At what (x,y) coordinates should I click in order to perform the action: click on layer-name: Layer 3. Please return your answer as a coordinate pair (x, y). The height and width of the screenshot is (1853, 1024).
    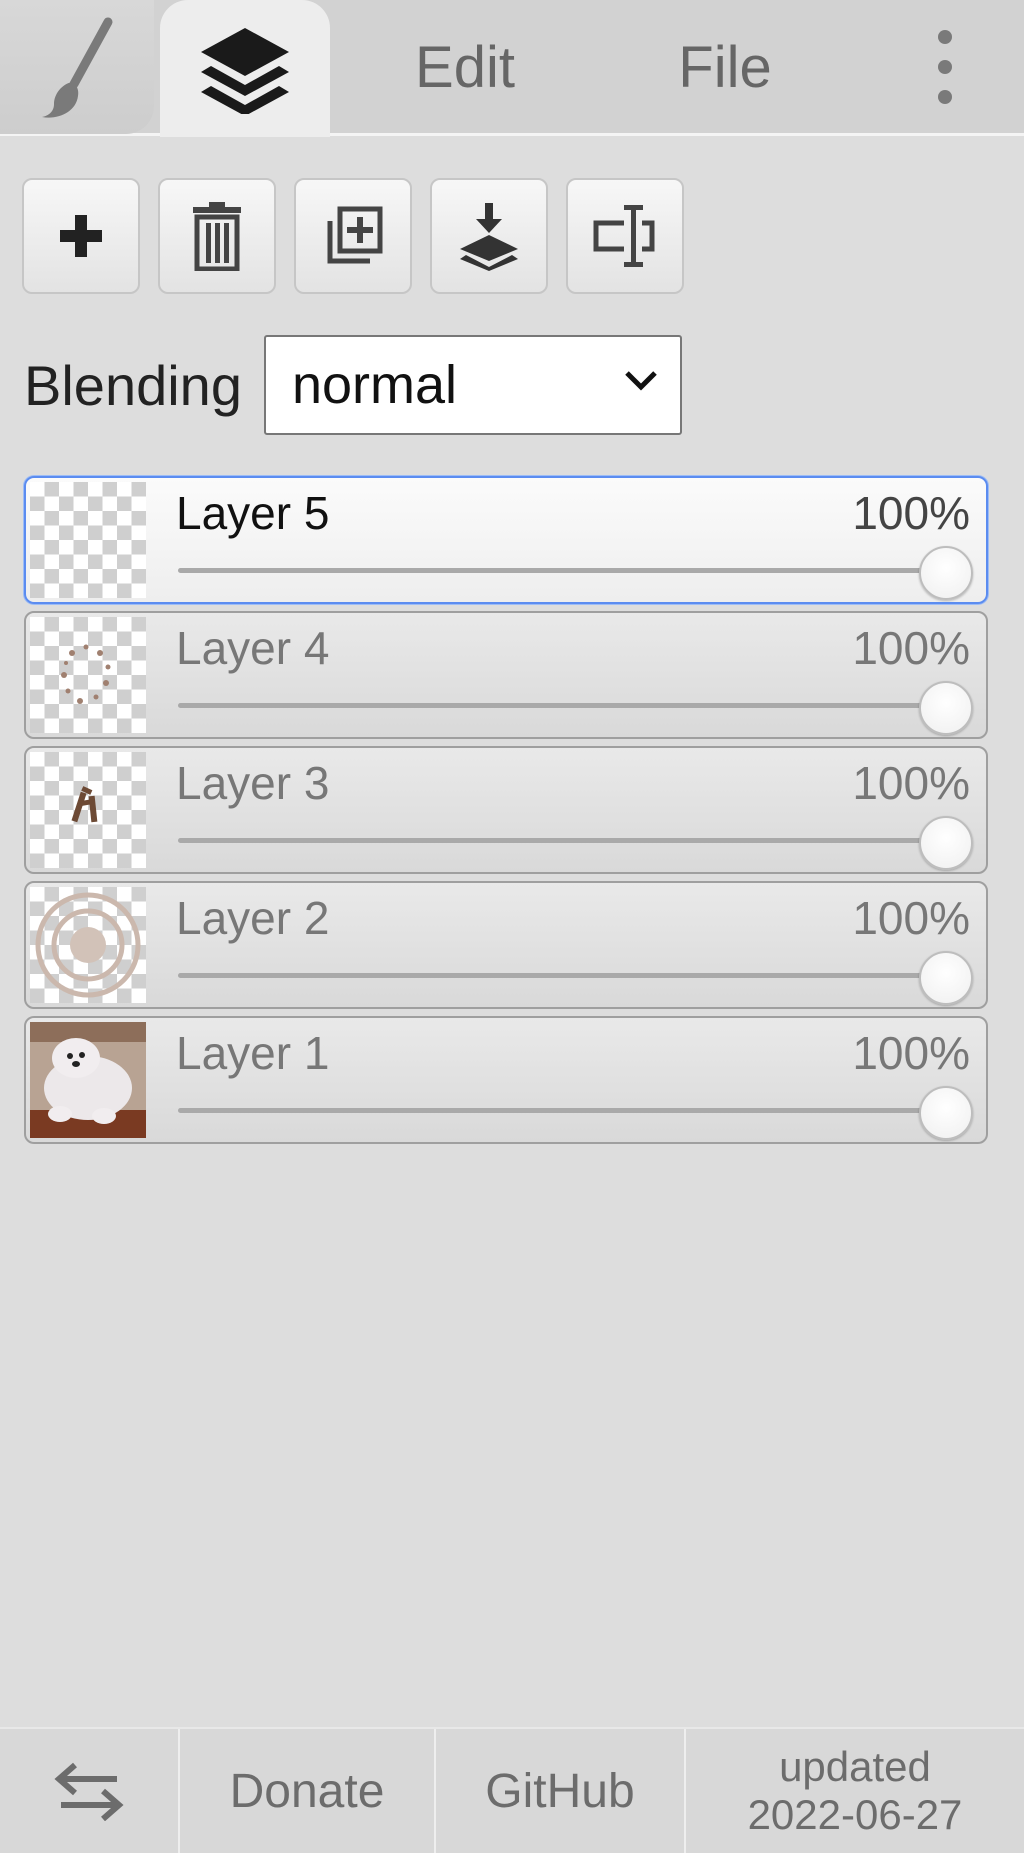
    Looking at the image, I should click on (253, 783).